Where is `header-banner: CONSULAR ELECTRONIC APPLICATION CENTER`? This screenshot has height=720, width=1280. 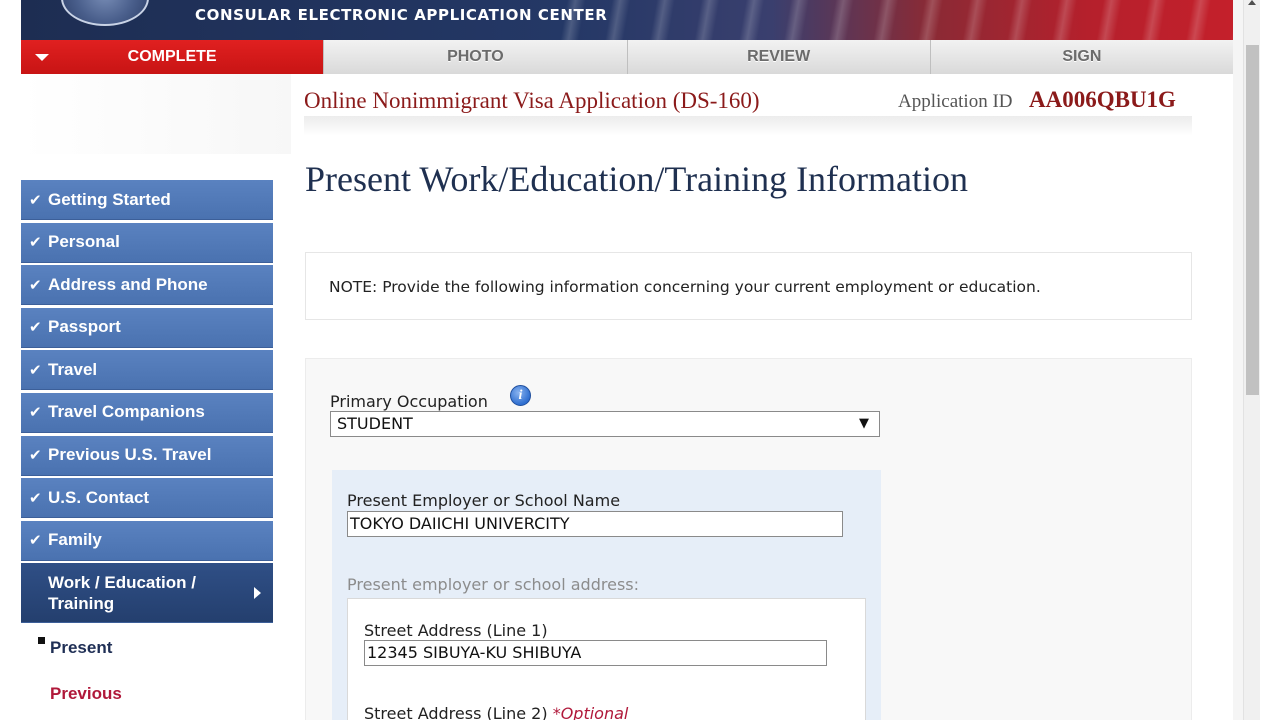 header-banner: CONSULAR ELECTRONIC APPLICATION CENTER is located at coordinates (627, 20).